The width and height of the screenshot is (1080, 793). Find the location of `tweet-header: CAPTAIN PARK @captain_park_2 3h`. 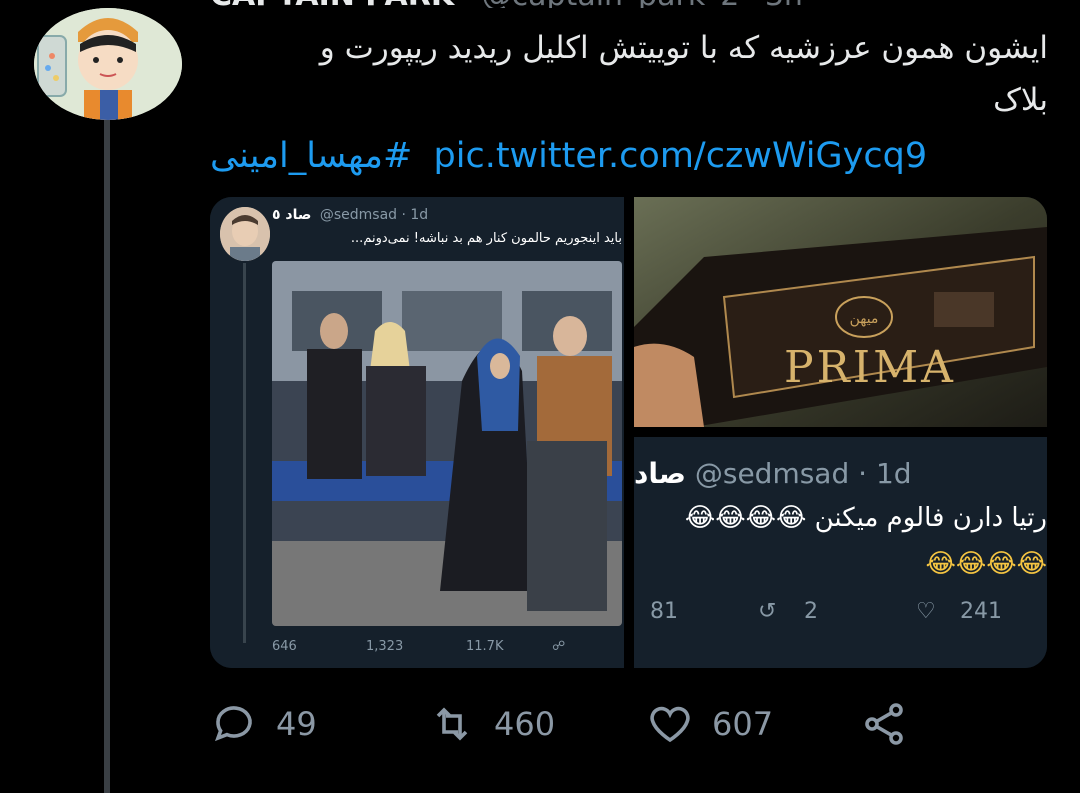

tweet-header: CAPTAIN PARK @captain_park_2 3h is located at coordinates (540, 4).